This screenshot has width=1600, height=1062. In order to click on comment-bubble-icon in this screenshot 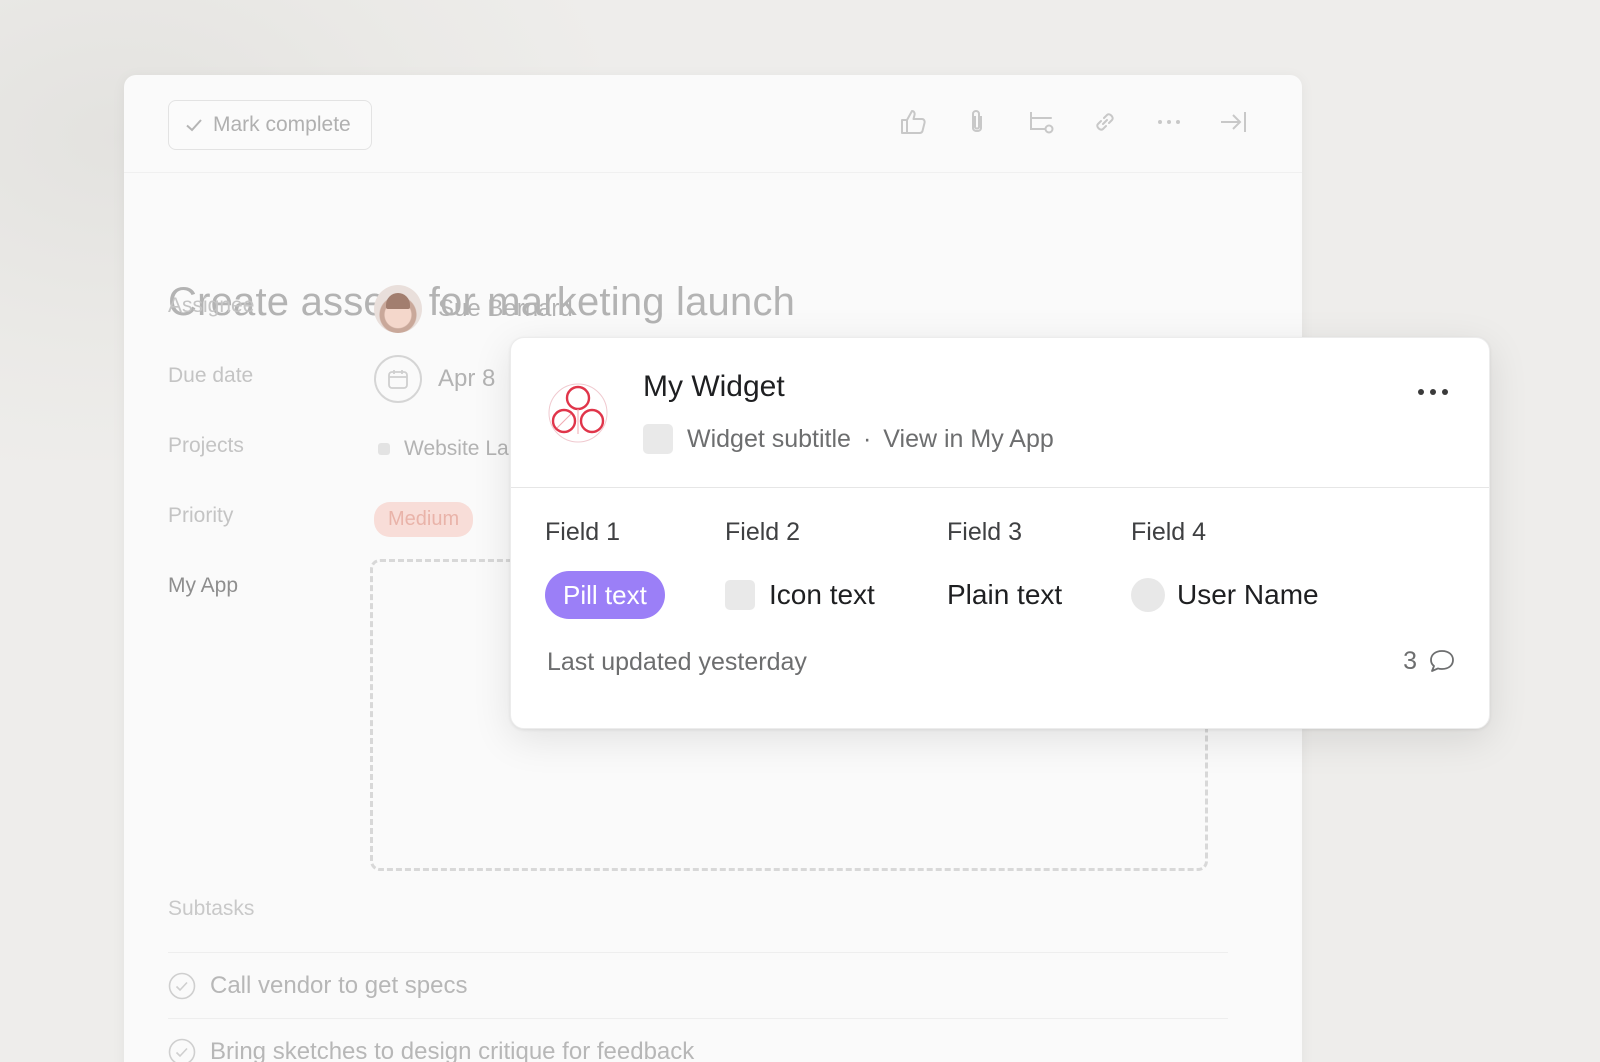, I will do `click(1442, 661)`.